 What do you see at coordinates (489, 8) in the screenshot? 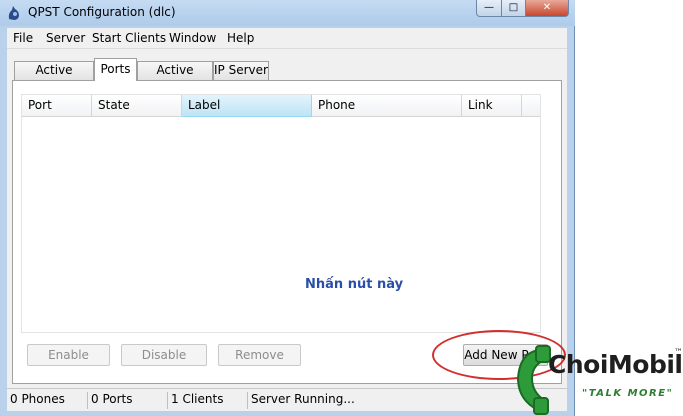
I see `minimize-button: —` at bounding box center [489, 8].